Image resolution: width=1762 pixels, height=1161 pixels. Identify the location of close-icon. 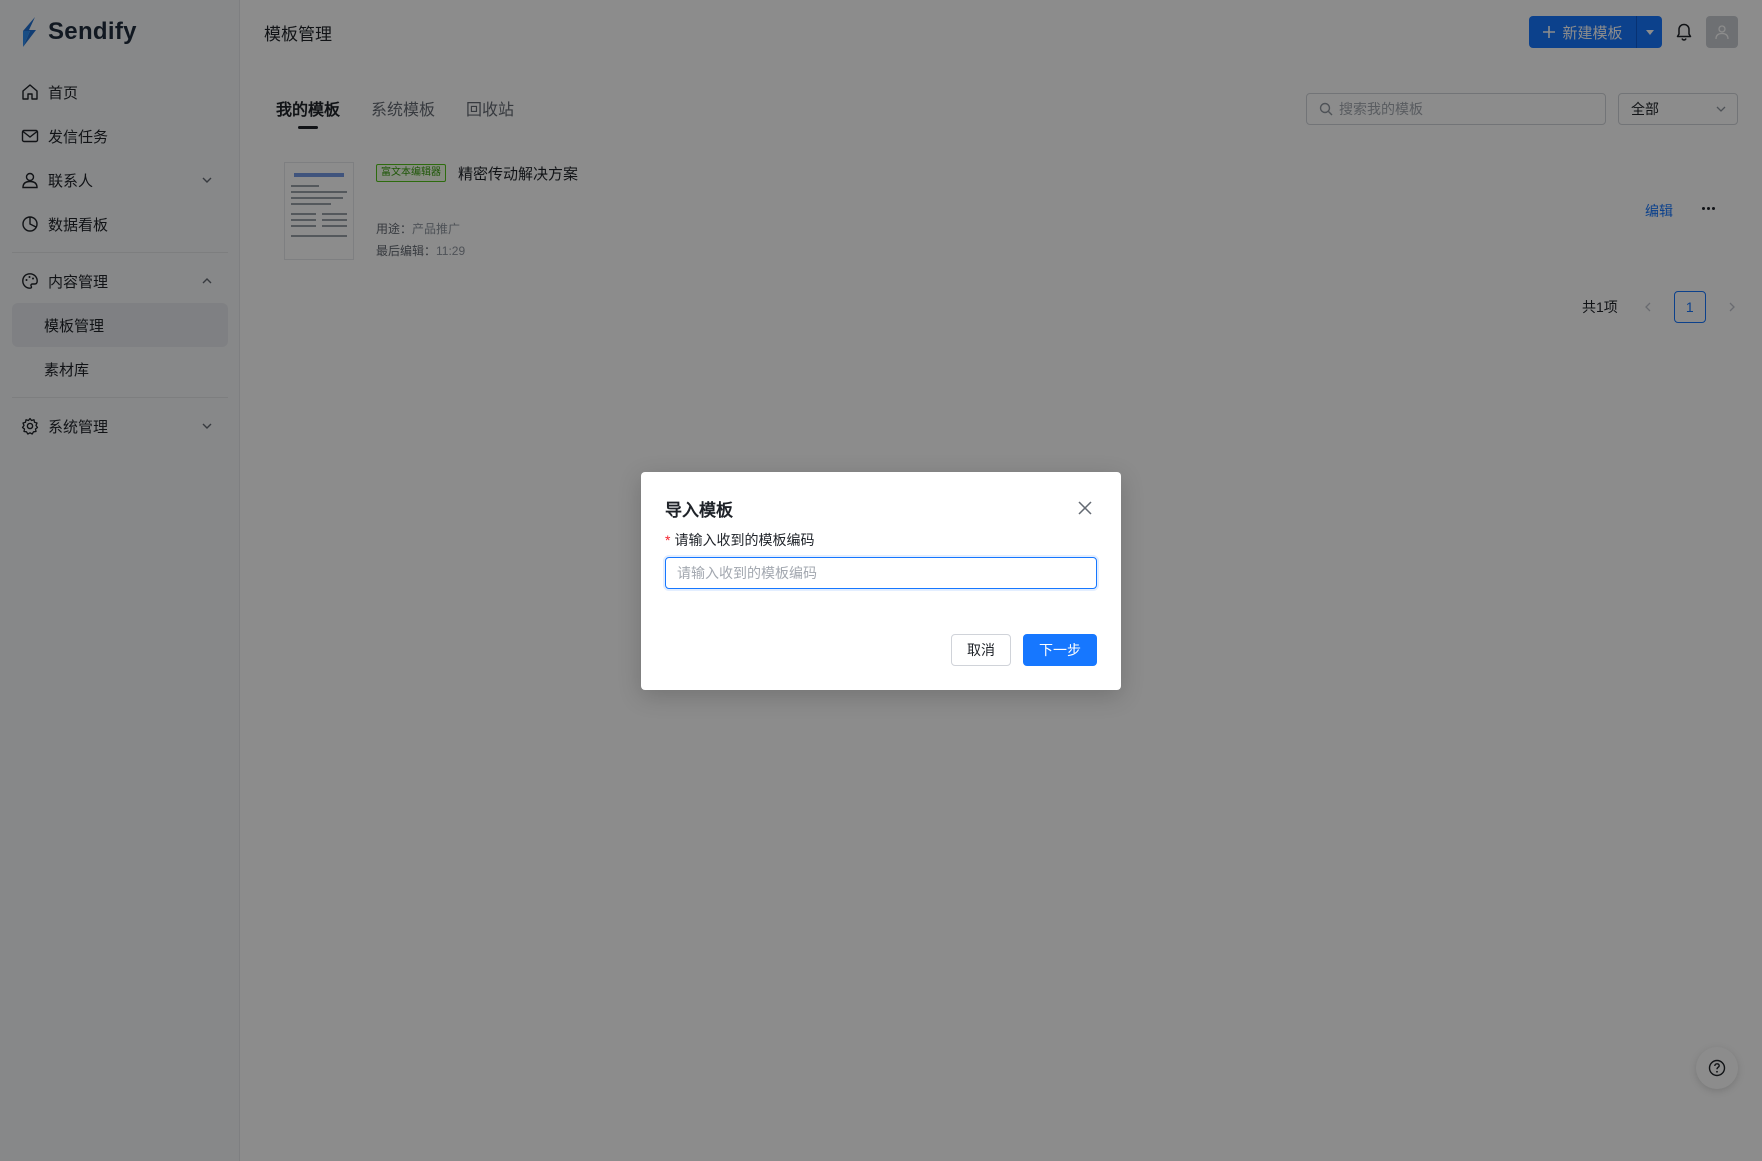
(1085, 508).